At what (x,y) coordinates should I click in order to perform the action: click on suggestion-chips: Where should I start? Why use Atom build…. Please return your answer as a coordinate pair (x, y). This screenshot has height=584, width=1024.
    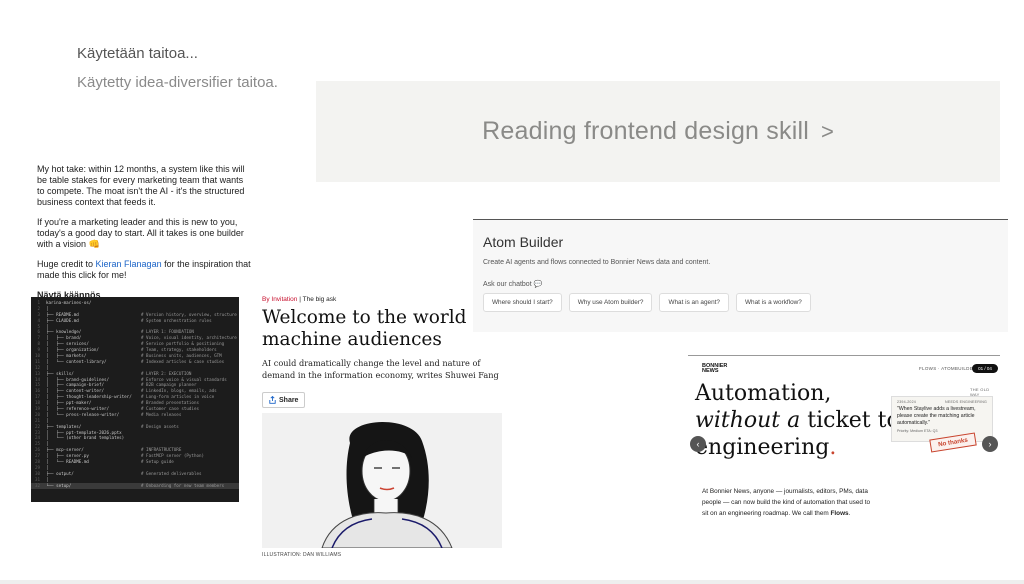
    Looking at the image, I should click on (647, 302).